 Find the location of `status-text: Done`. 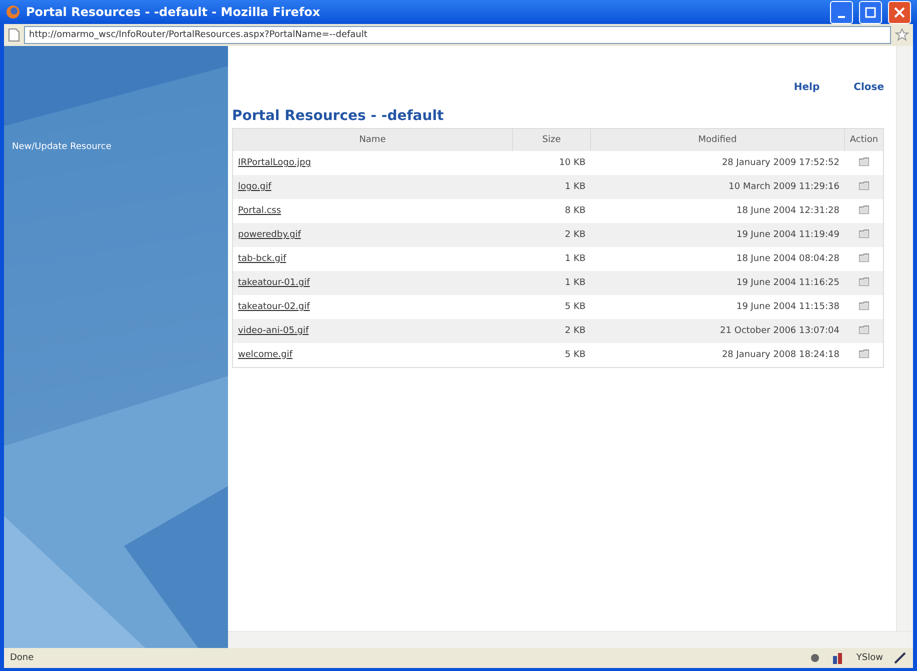

status-text: Done is located at coordinates (22, 658).